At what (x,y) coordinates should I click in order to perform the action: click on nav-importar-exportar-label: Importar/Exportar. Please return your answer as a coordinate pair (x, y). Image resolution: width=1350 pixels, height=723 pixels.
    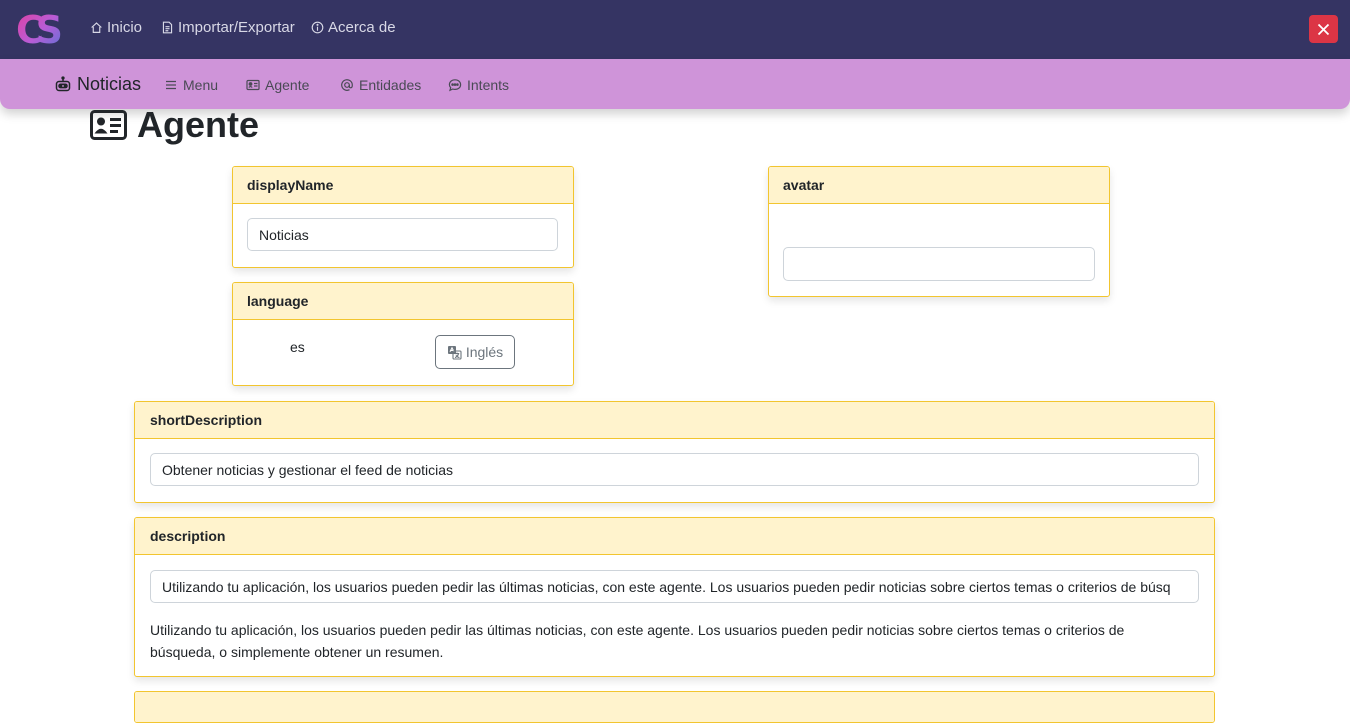
    Looking at the image, I should click on (236, 27).